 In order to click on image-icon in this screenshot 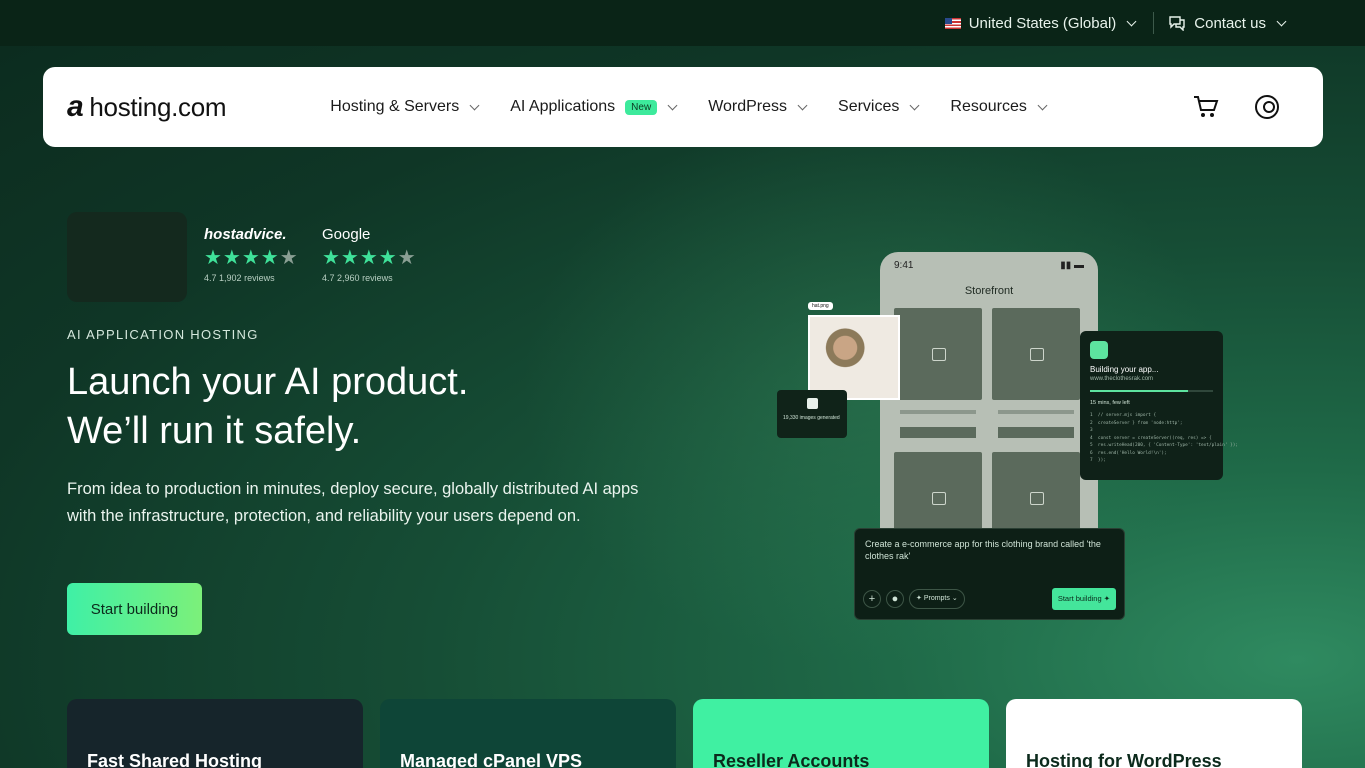, I will do `click(812, 403)`.